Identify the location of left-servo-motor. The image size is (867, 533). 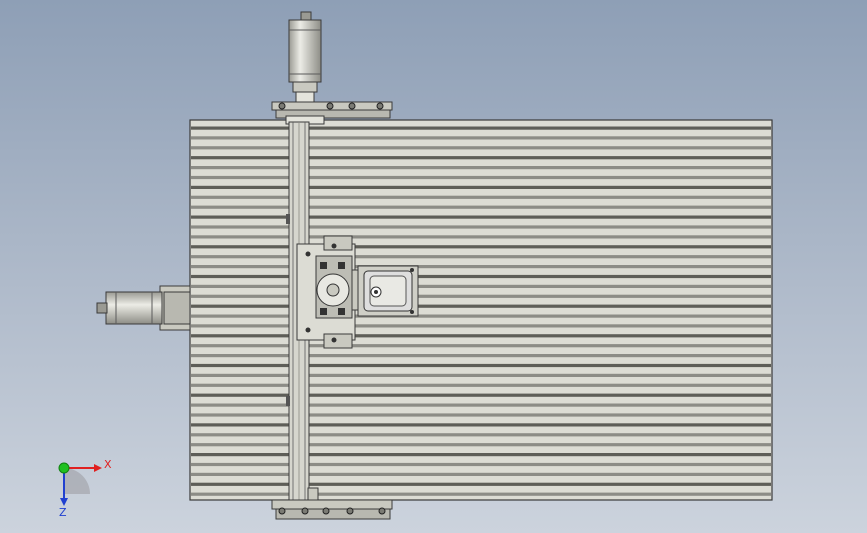
(143, 308).